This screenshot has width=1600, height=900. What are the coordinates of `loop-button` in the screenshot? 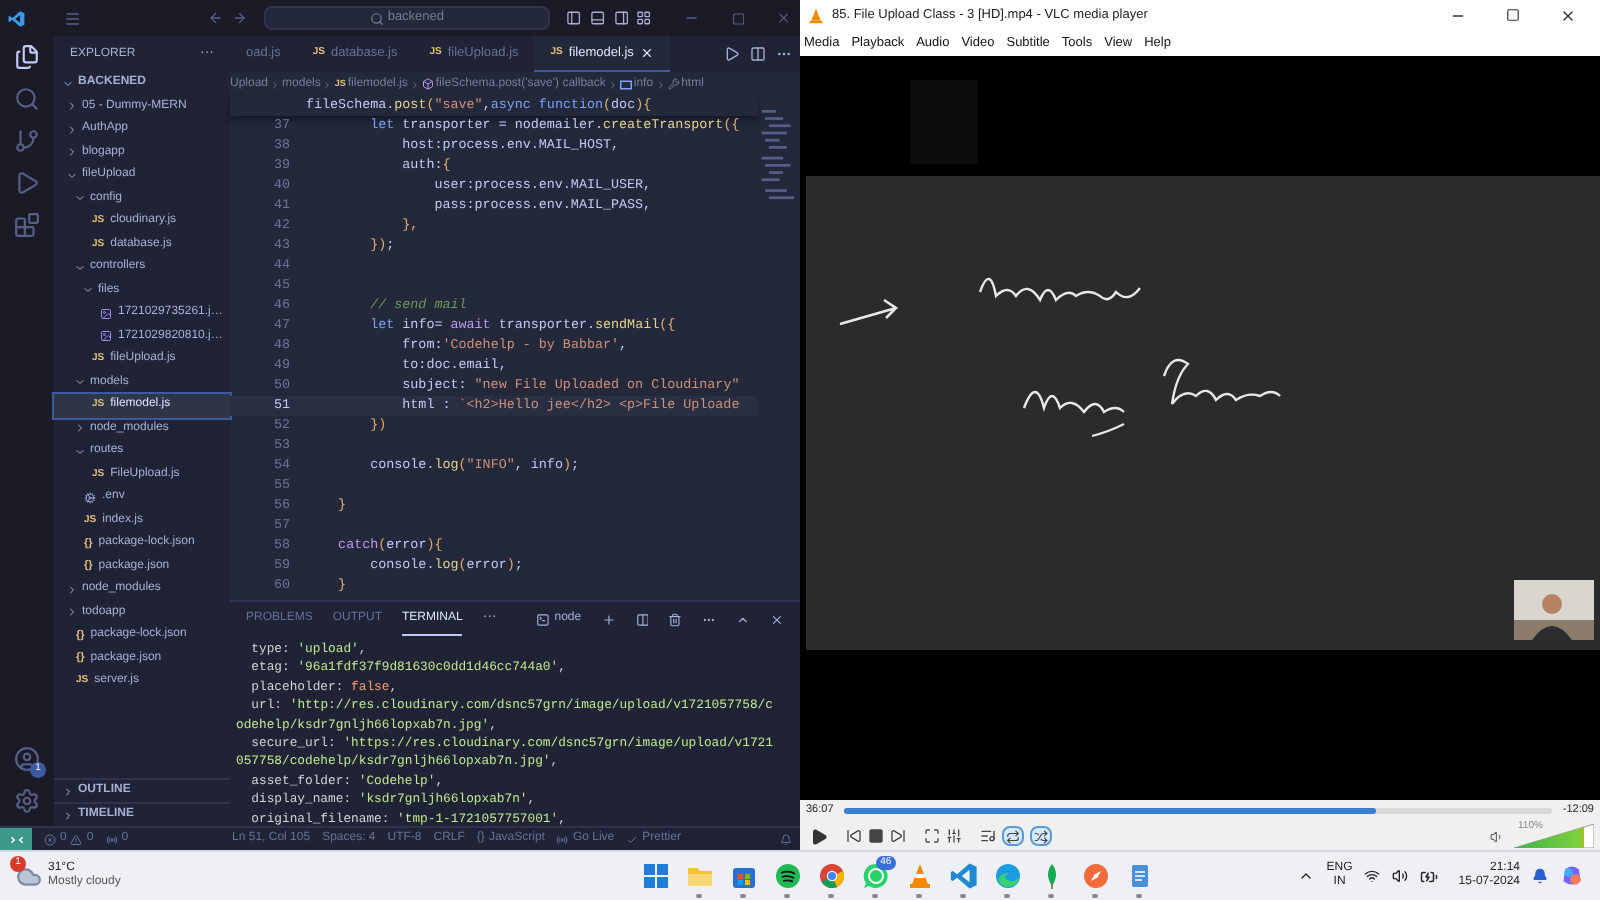 It's located at (1013, 836).